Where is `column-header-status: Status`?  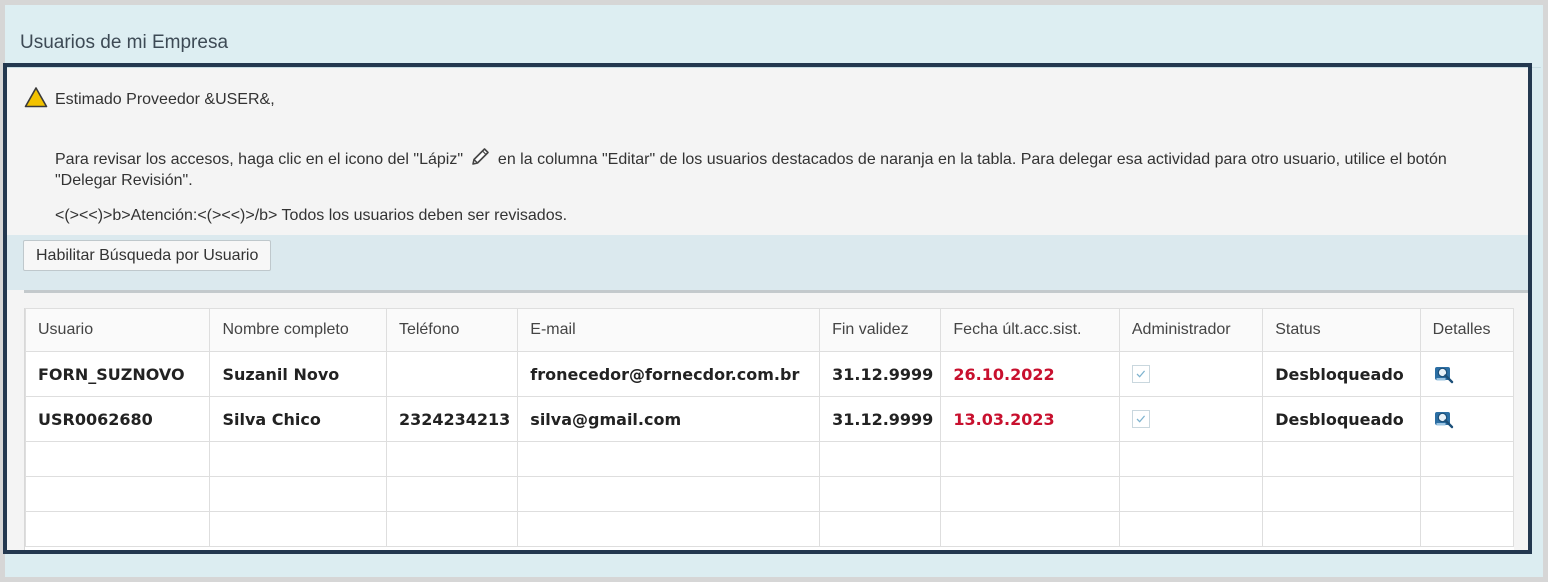
column-header-status: Status is located at coordinates (1341, 330).